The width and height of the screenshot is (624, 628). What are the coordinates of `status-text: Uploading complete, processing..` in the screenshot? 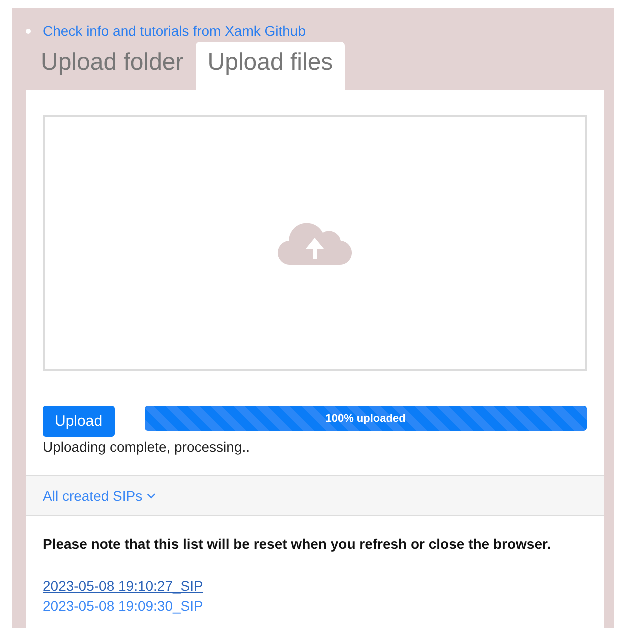 It's located at (147, 447).